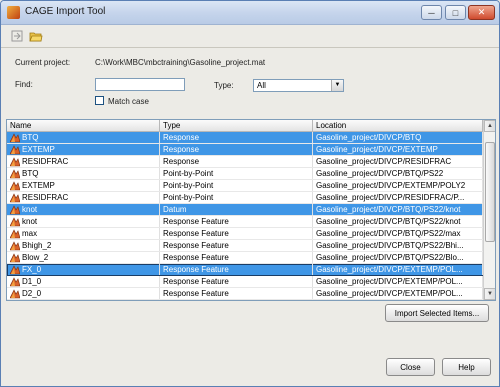 Image resolution: width=500 pixels, height=387 pixels. I want to click on scroll-down-icon: ▼, so click(489, 294).